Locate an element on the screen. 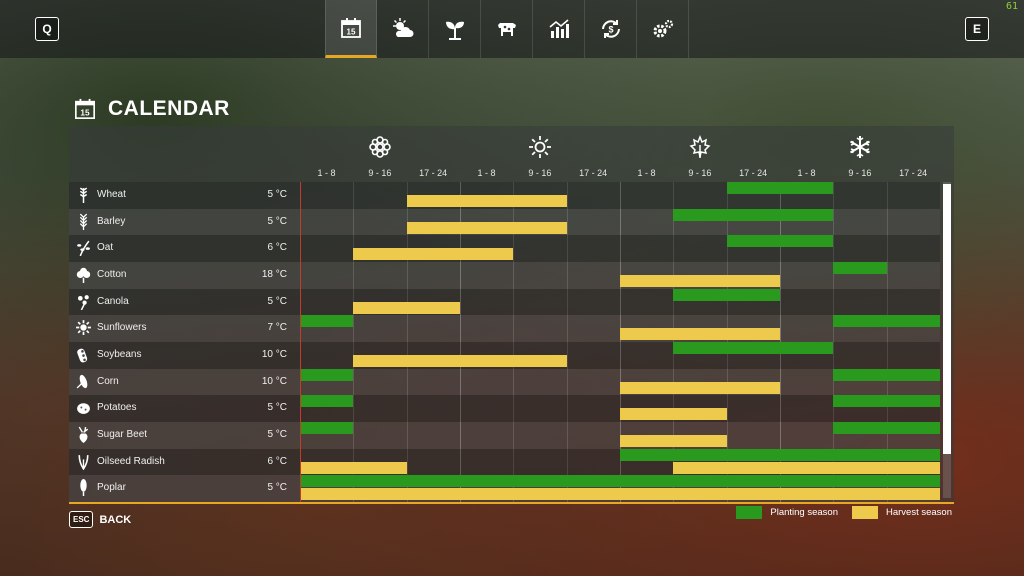 The height and width of the screenshot is (576, 1024). tab-statistics is located at coordinates (559, 29).